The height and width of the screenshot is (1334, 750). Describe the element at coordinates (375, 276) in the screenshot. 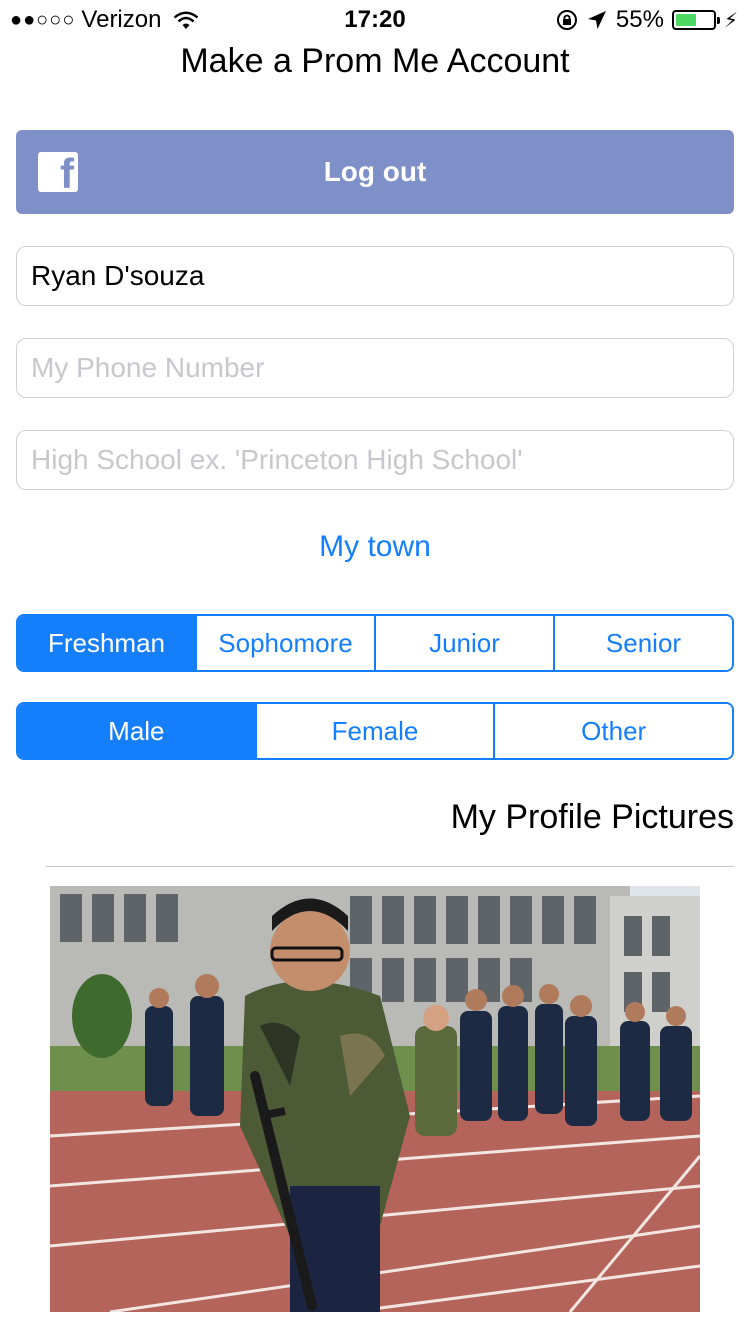

I see `name-field` at that location.